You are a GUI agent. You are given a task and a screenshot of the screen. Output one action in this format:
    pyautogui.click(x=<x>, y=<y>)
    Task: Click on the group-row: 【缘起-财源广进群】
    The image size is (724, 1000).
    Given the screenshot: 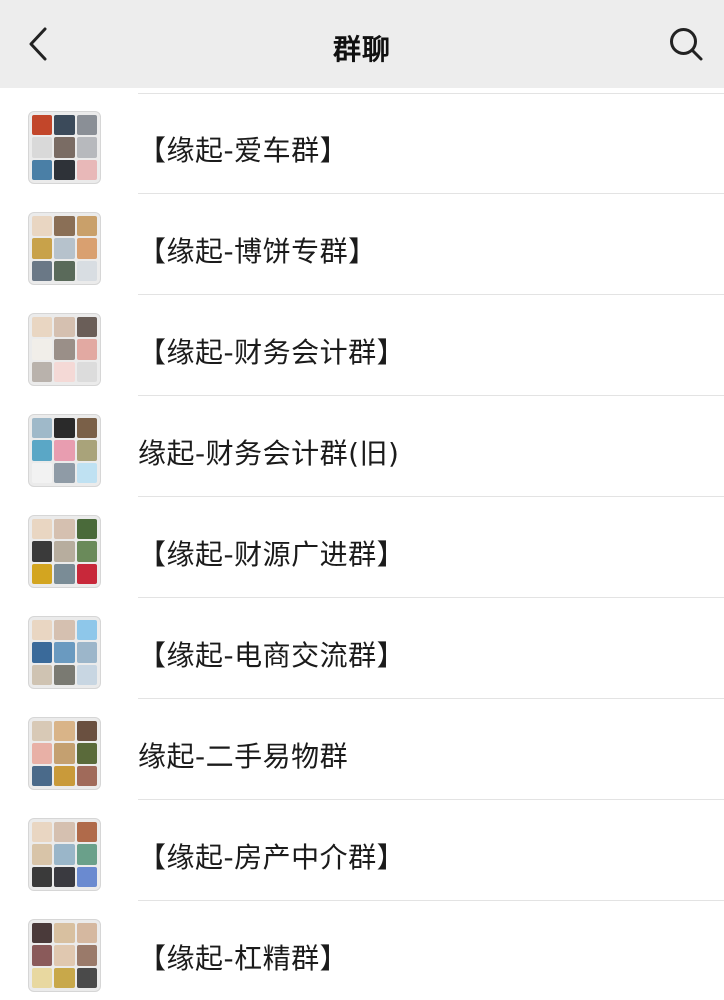 What is the action you would take?
    pyautogui.click(x=362, y=547)
    